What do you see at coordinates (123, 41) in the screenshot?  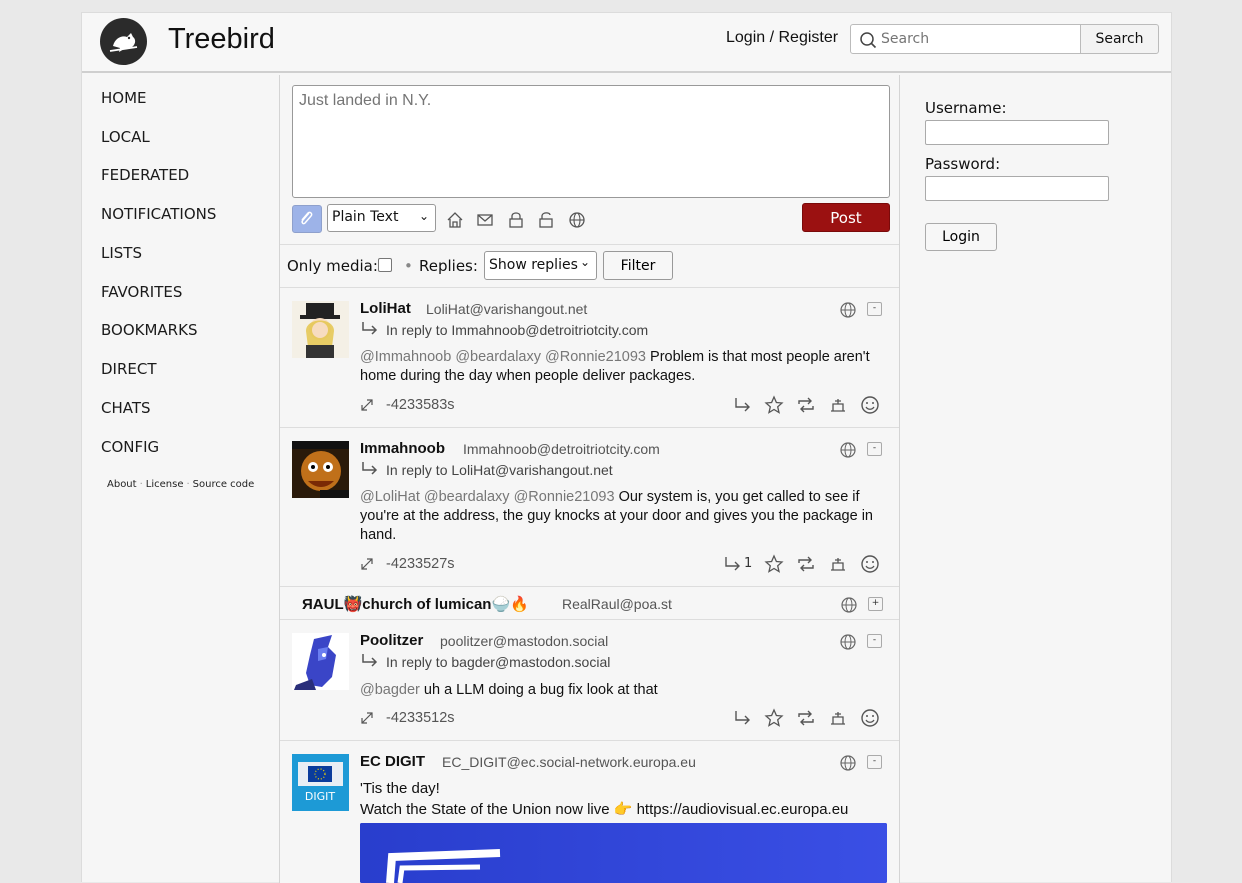 I see `treebird-logo` at bounding box center [123, 41].